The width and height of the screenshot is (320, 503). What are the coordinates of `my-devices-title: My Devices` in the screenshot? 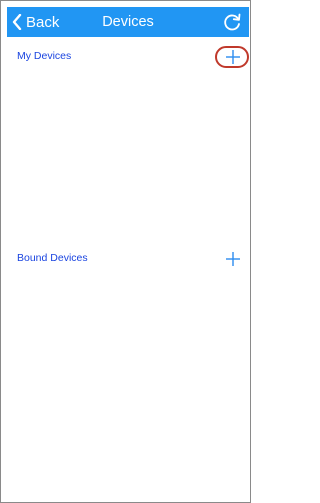 It's located at (44, 56).